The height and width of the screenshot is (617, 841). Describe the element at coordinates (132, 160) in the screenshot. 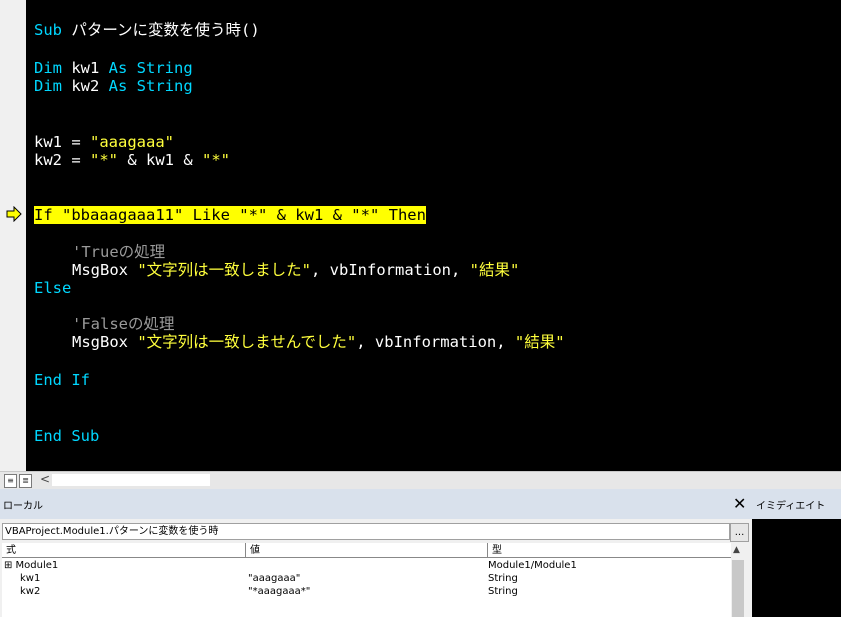

I see `code-line: kw2 = "*" & kw1 & "*"` at that location.